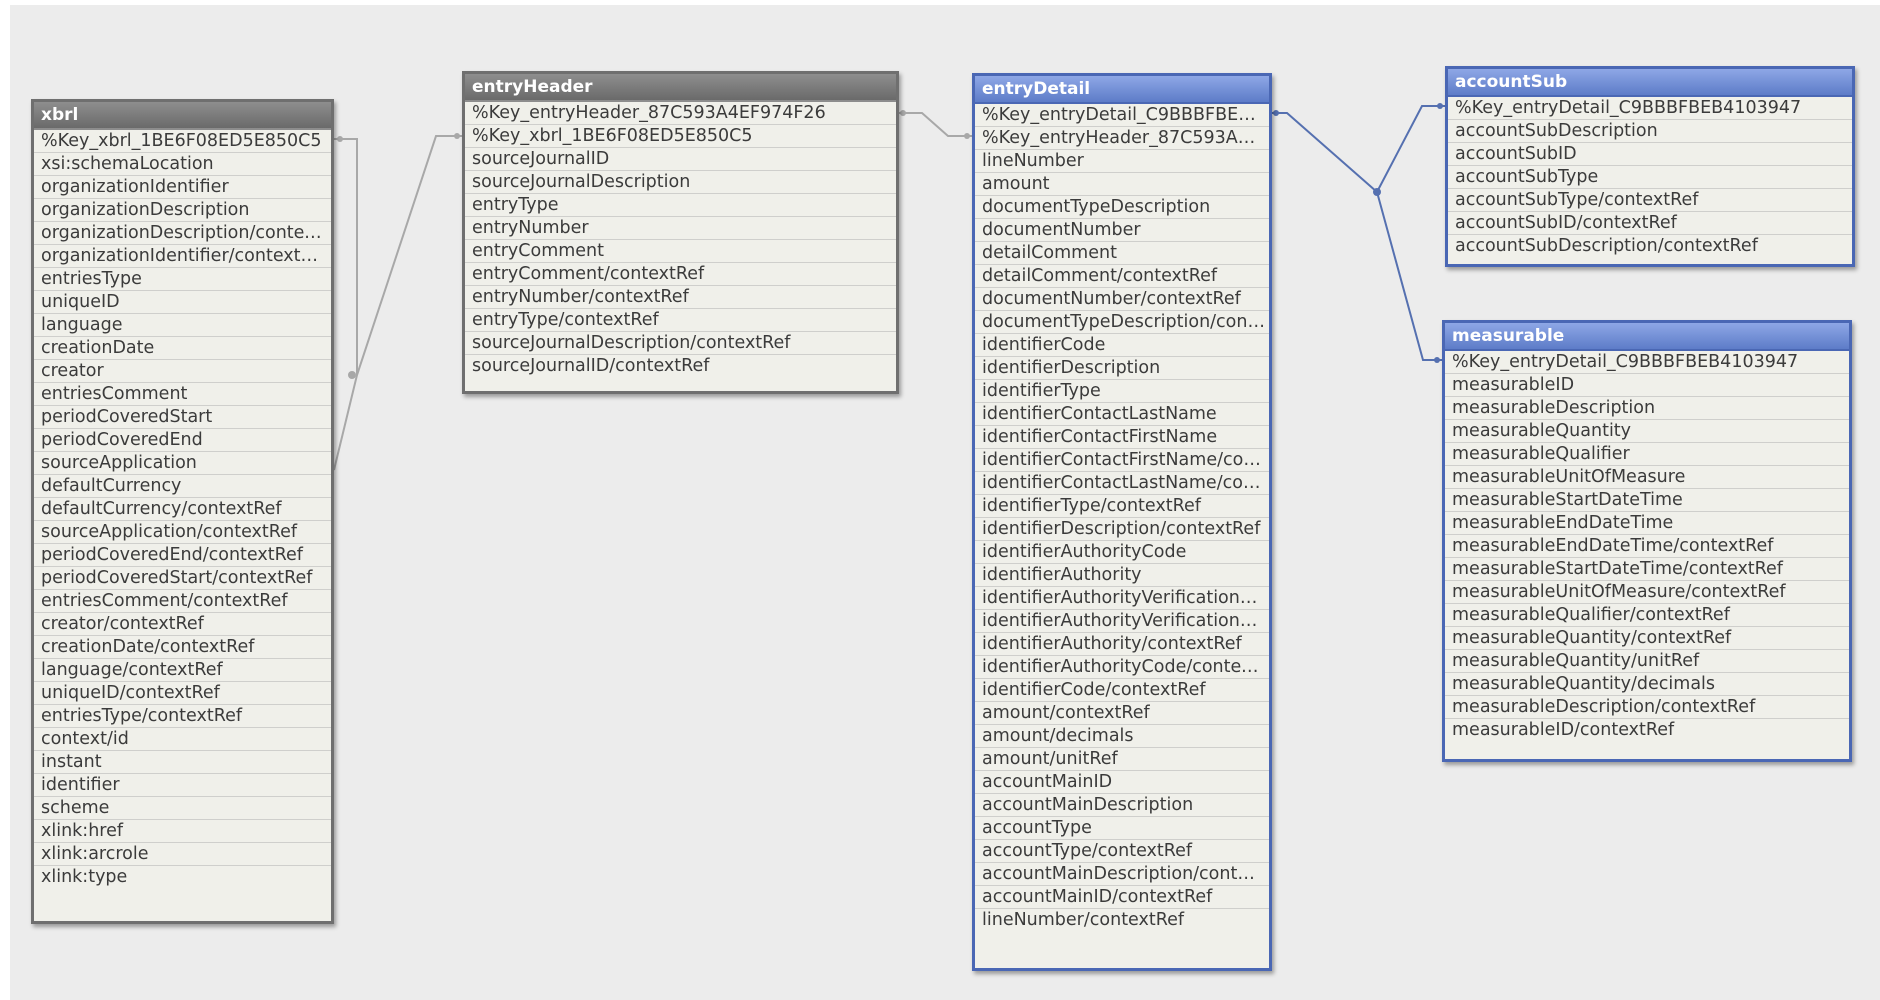  I want to click on field-row: lineNumber, so click(1122, 161).